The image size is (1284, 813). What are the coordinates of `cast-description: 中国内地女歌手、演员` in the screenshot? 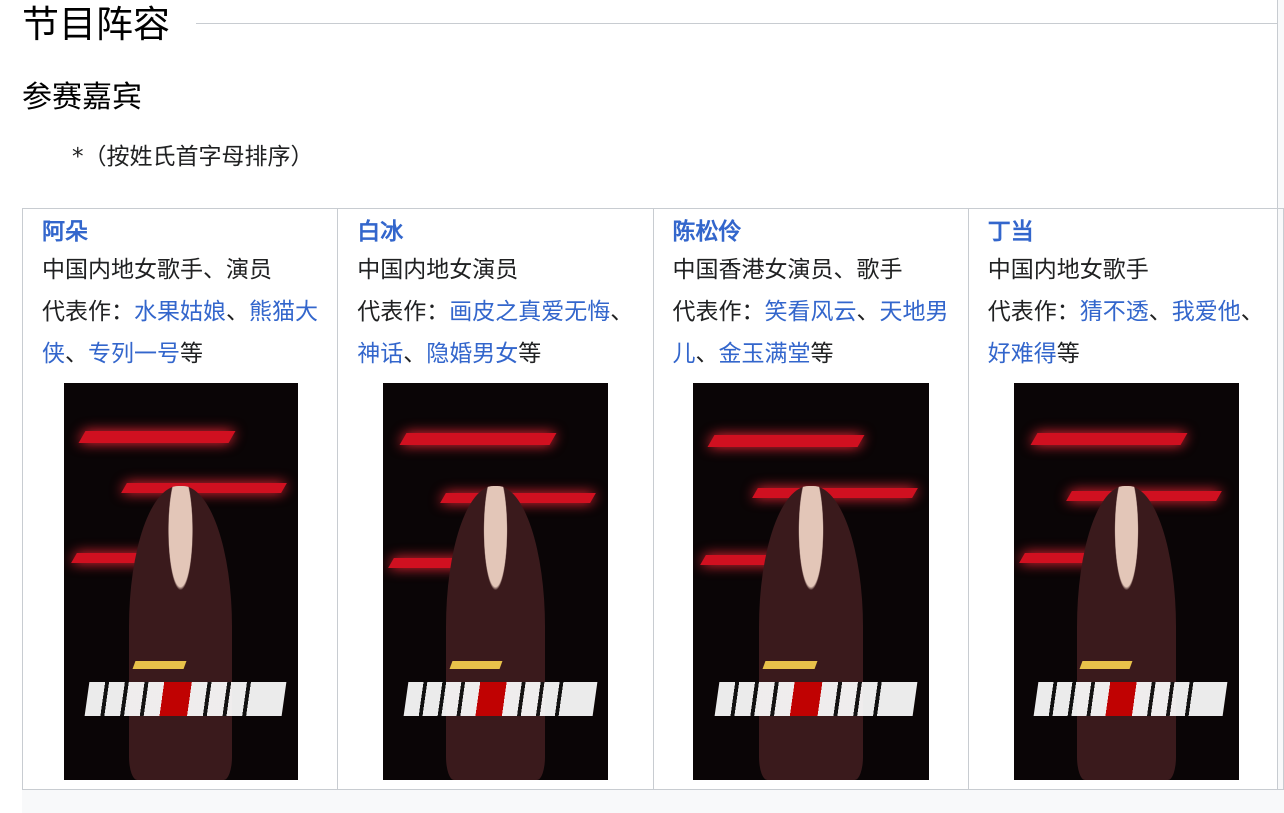 It's located at (157, 270).